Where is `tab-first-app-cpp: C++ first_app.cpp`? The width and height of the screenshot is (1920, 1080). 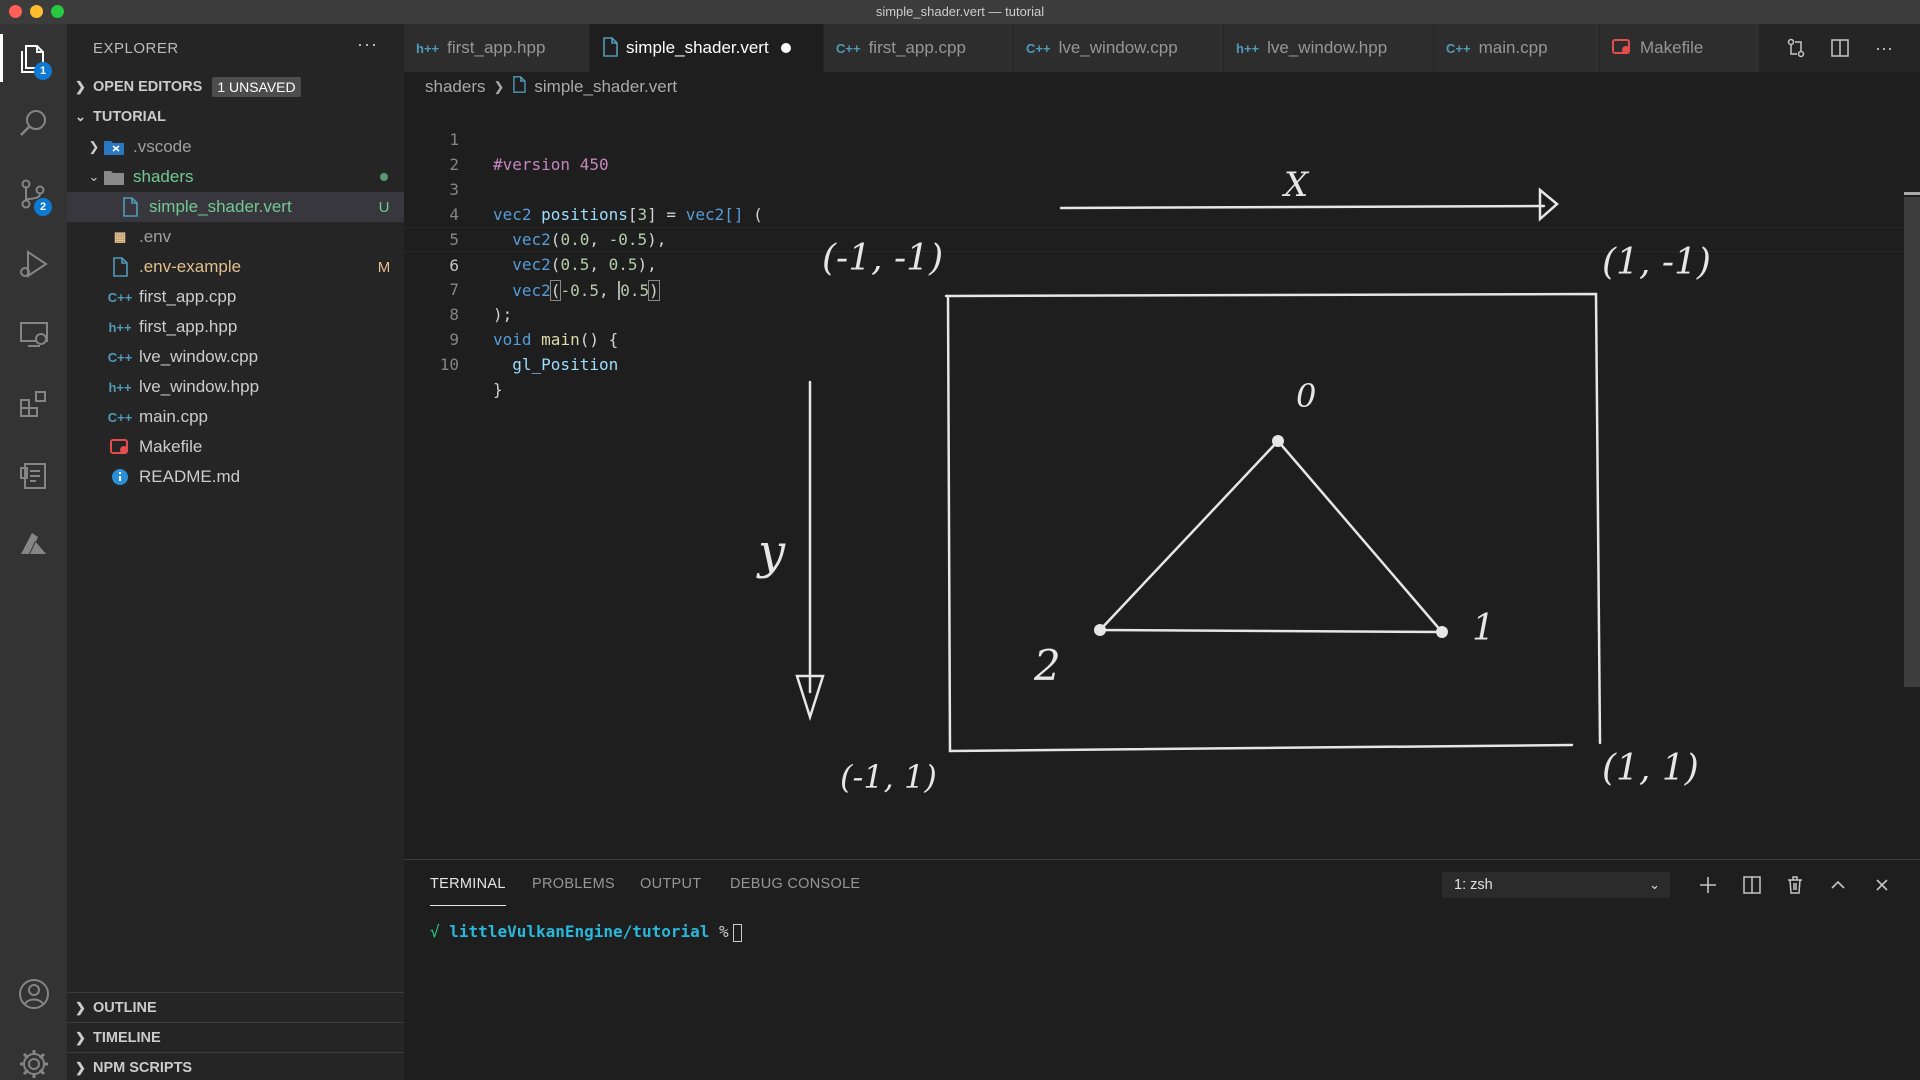 tab-first-app-cpp: C++ first_app.cpp is located at coordinates (919, 48).